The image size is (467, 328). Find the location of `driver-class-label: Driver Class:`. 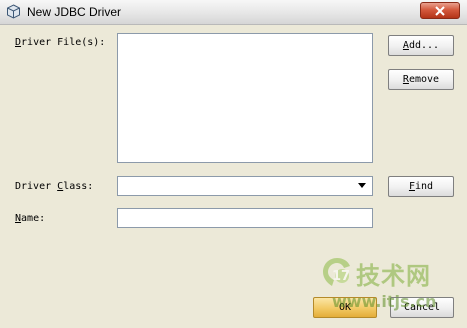

driver-class-label: Driver Class: is located at coordinates (54, 186).